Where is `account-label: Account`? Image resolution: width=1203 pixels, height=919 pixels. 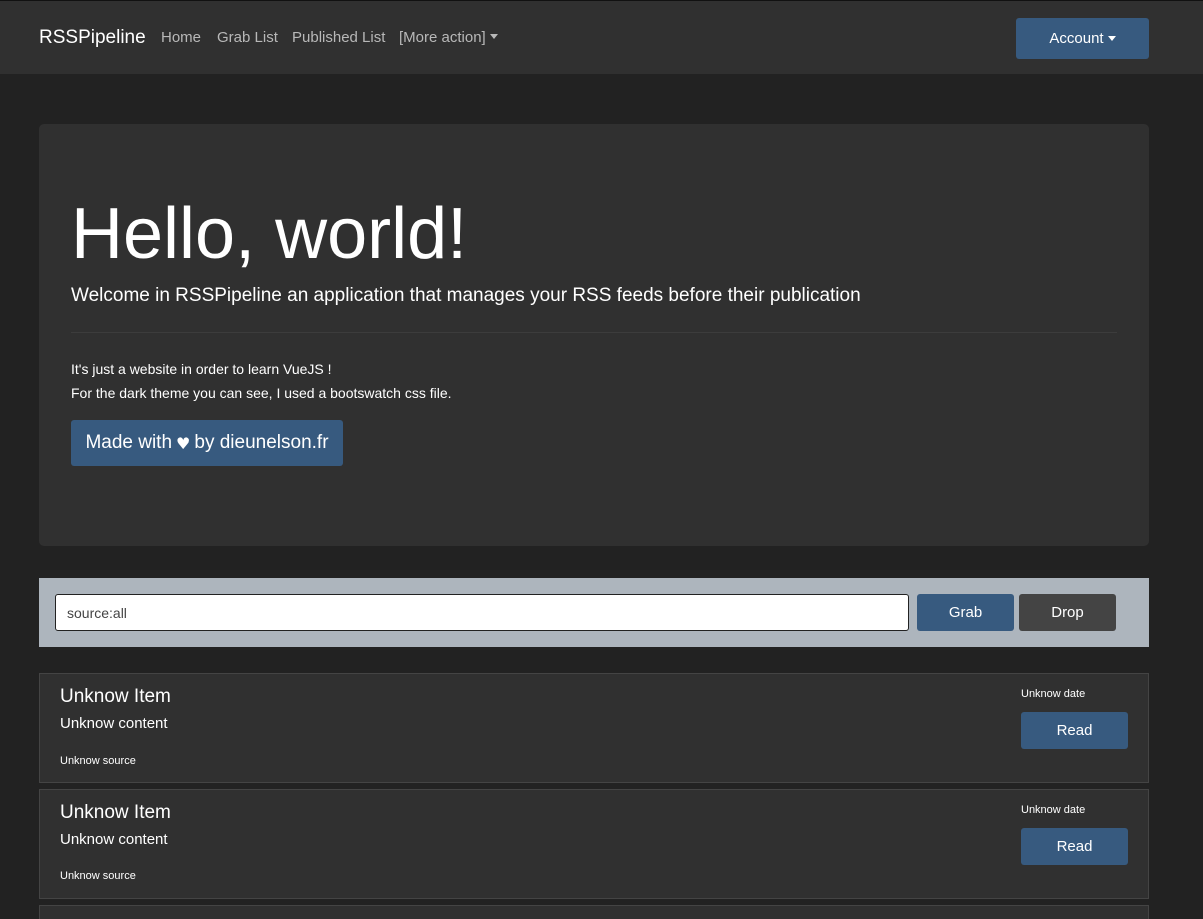
account-label: Account is located at coordinates (1076, 38).